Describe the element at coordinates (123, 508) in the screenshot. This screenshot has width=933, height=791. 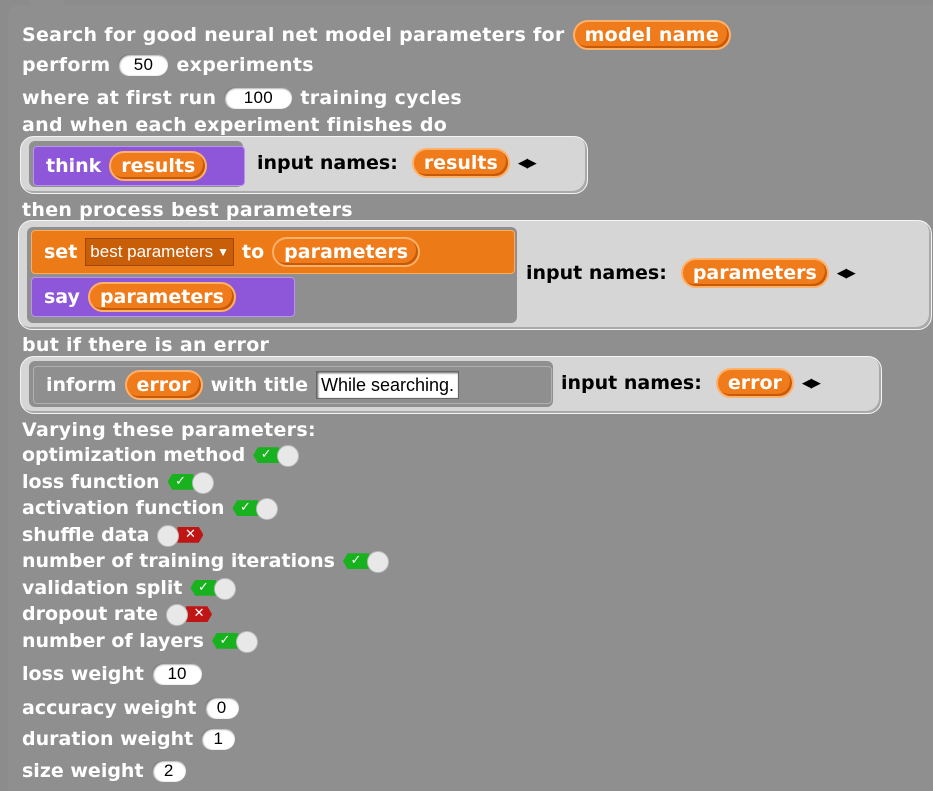
I see `parameter-label: activation function` at that location.